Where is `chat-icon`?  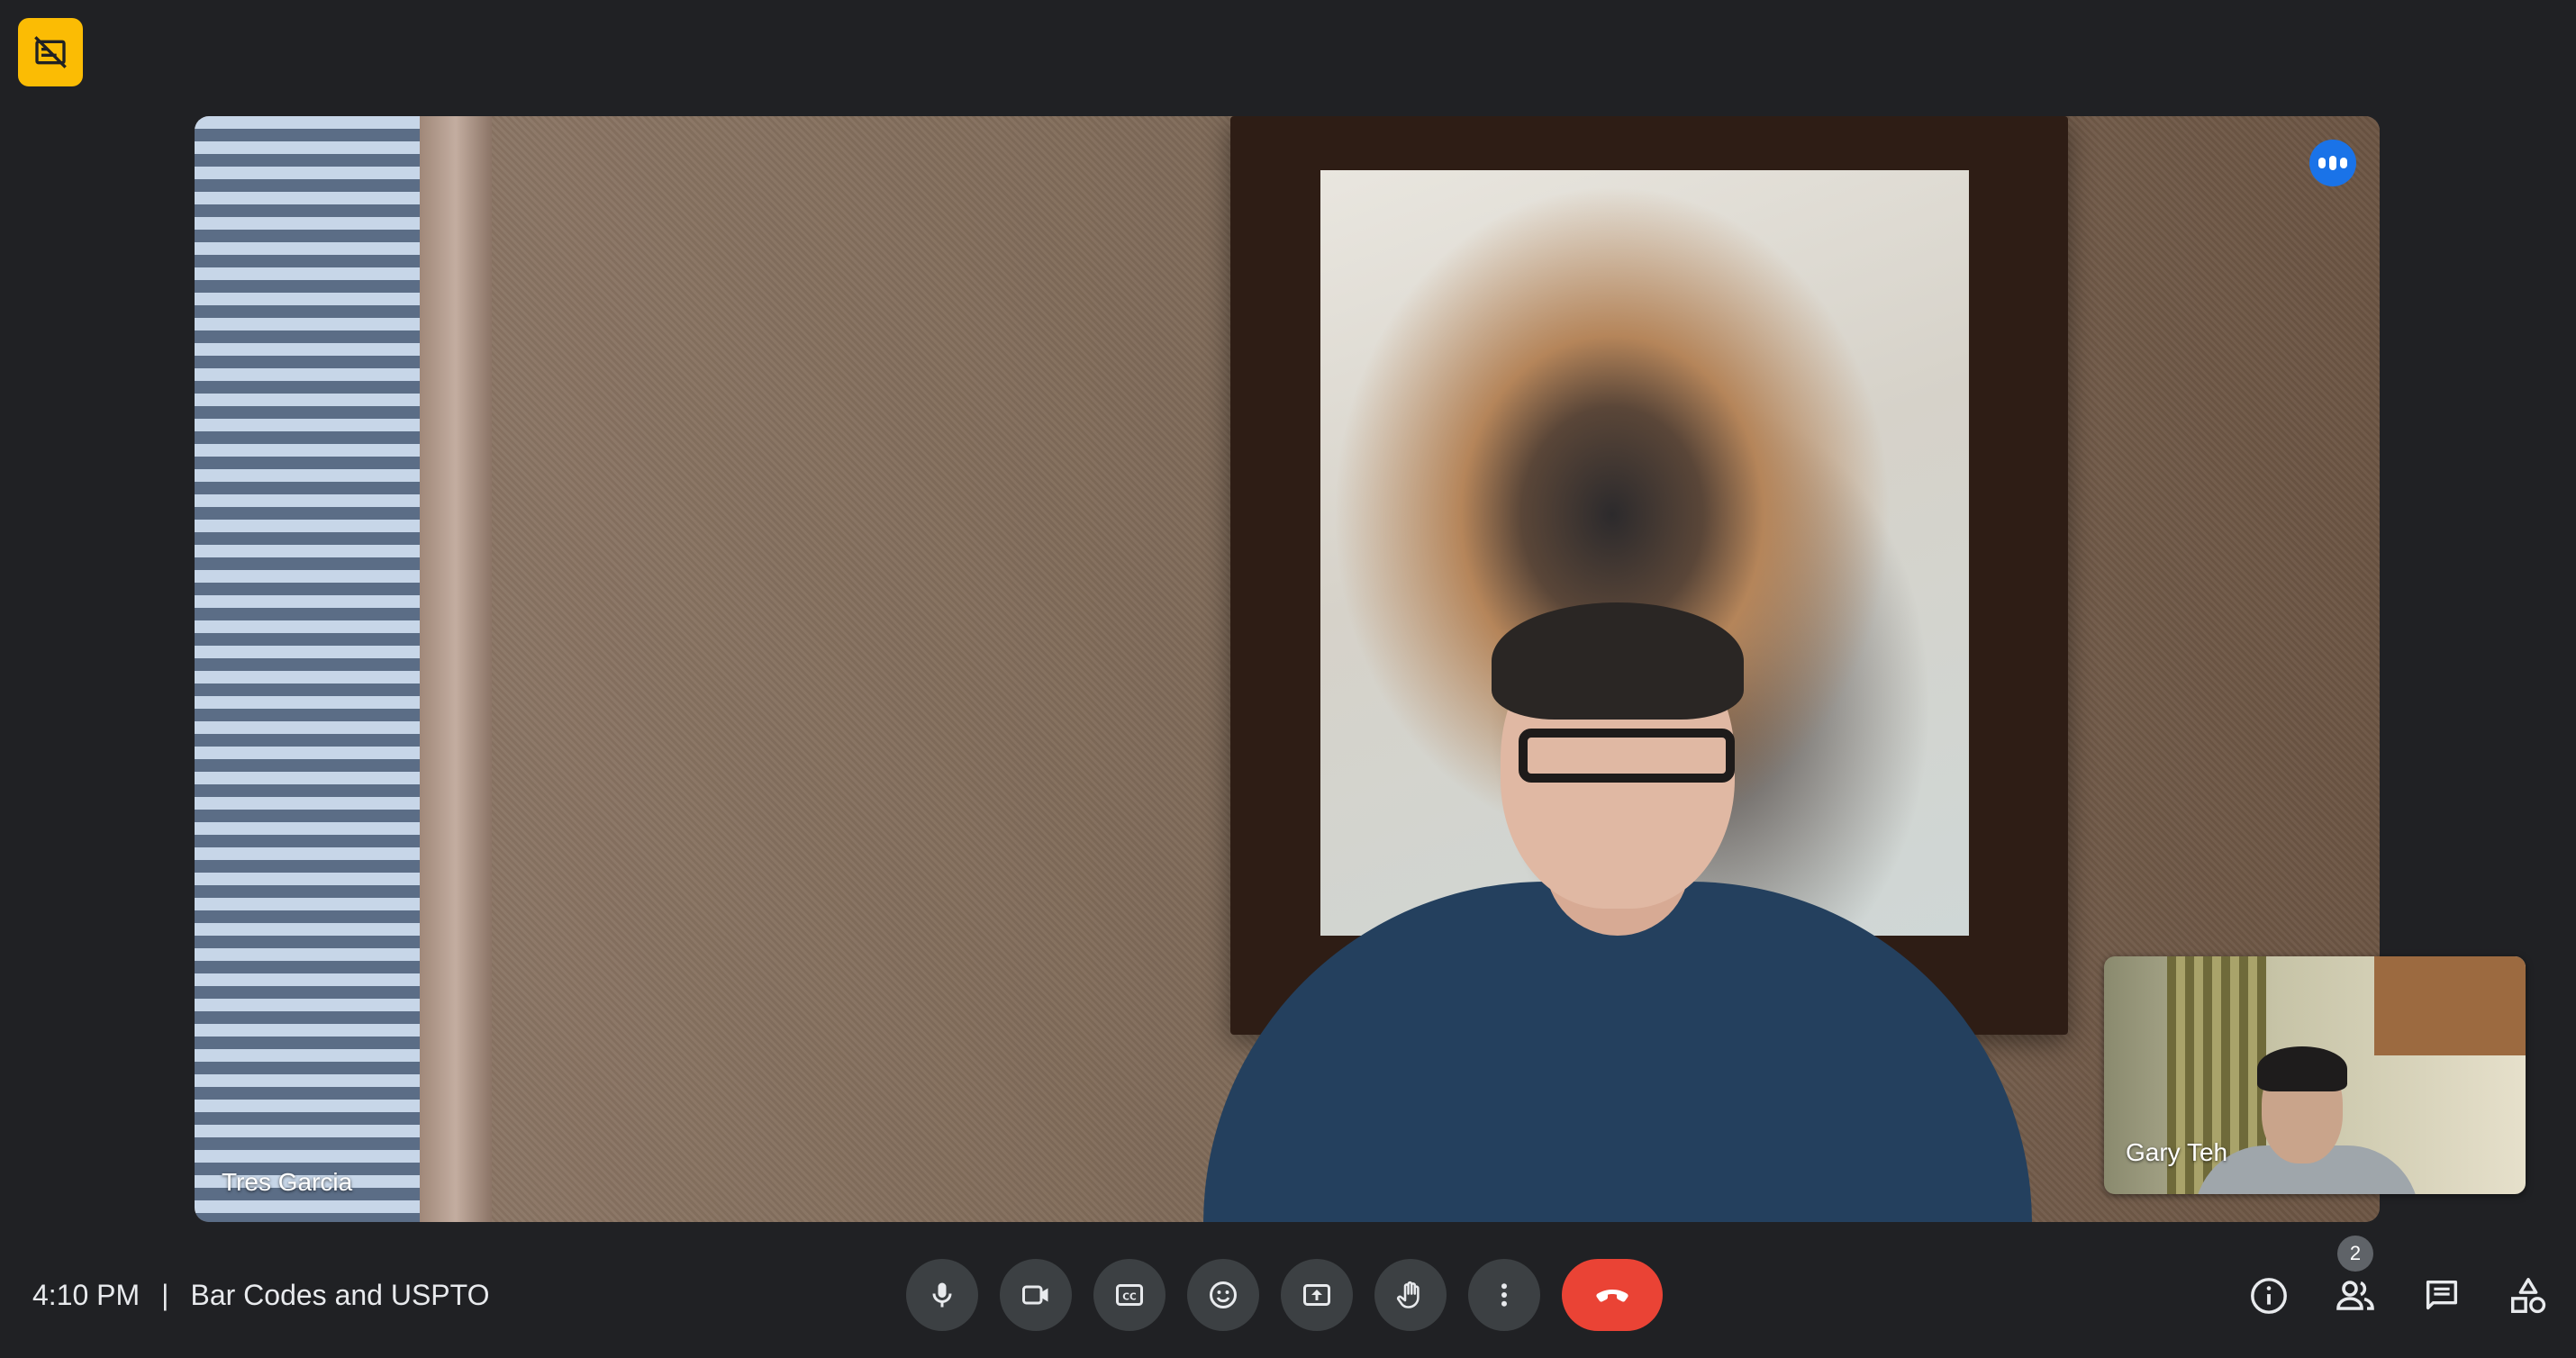 chat-icon is located at coordinates (2442, 1295).